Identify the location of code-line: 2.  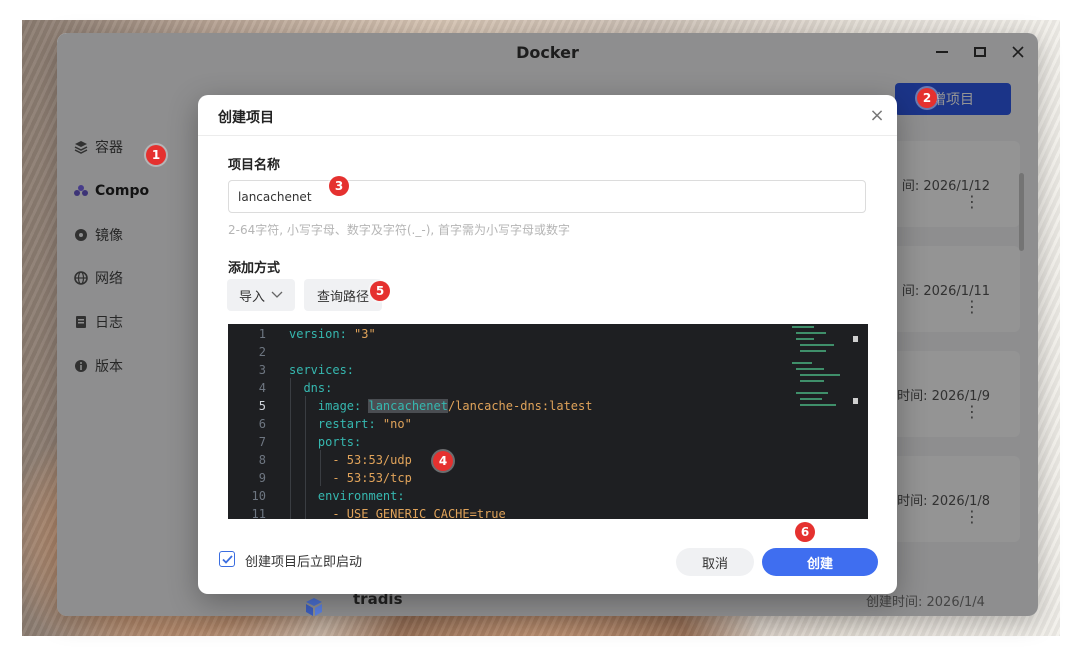
(508, 352).